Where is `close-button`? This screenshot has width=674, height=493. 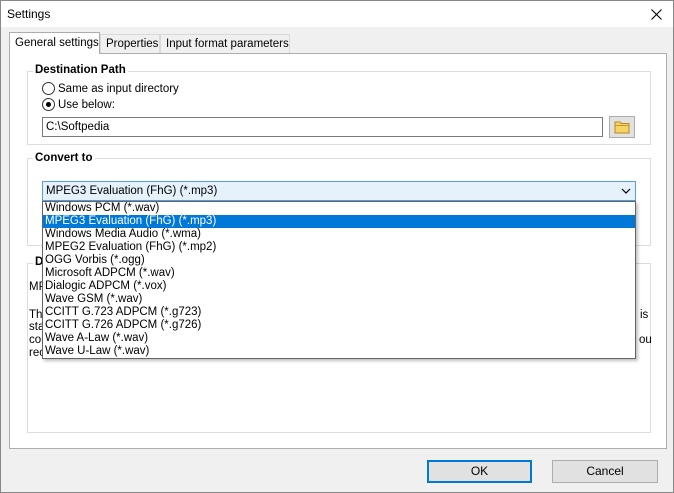 close-button is located at coordinates (656, 14).